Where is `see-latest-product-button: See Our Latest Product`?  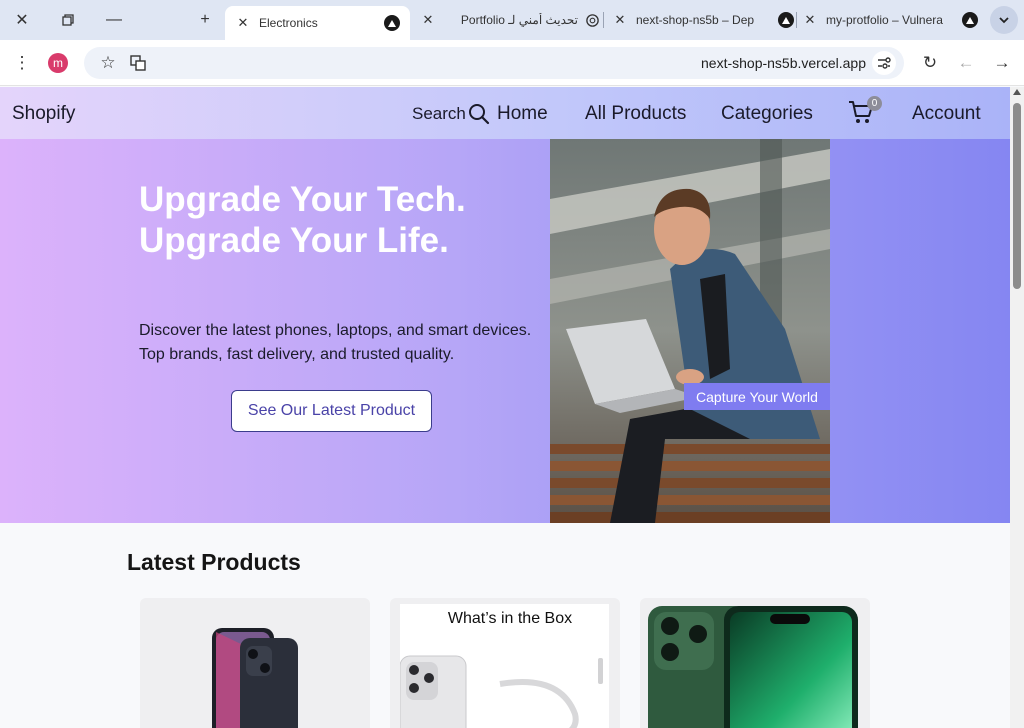
see-latest-product-button: See Our Latest Product is located at coordinates (331, 411).